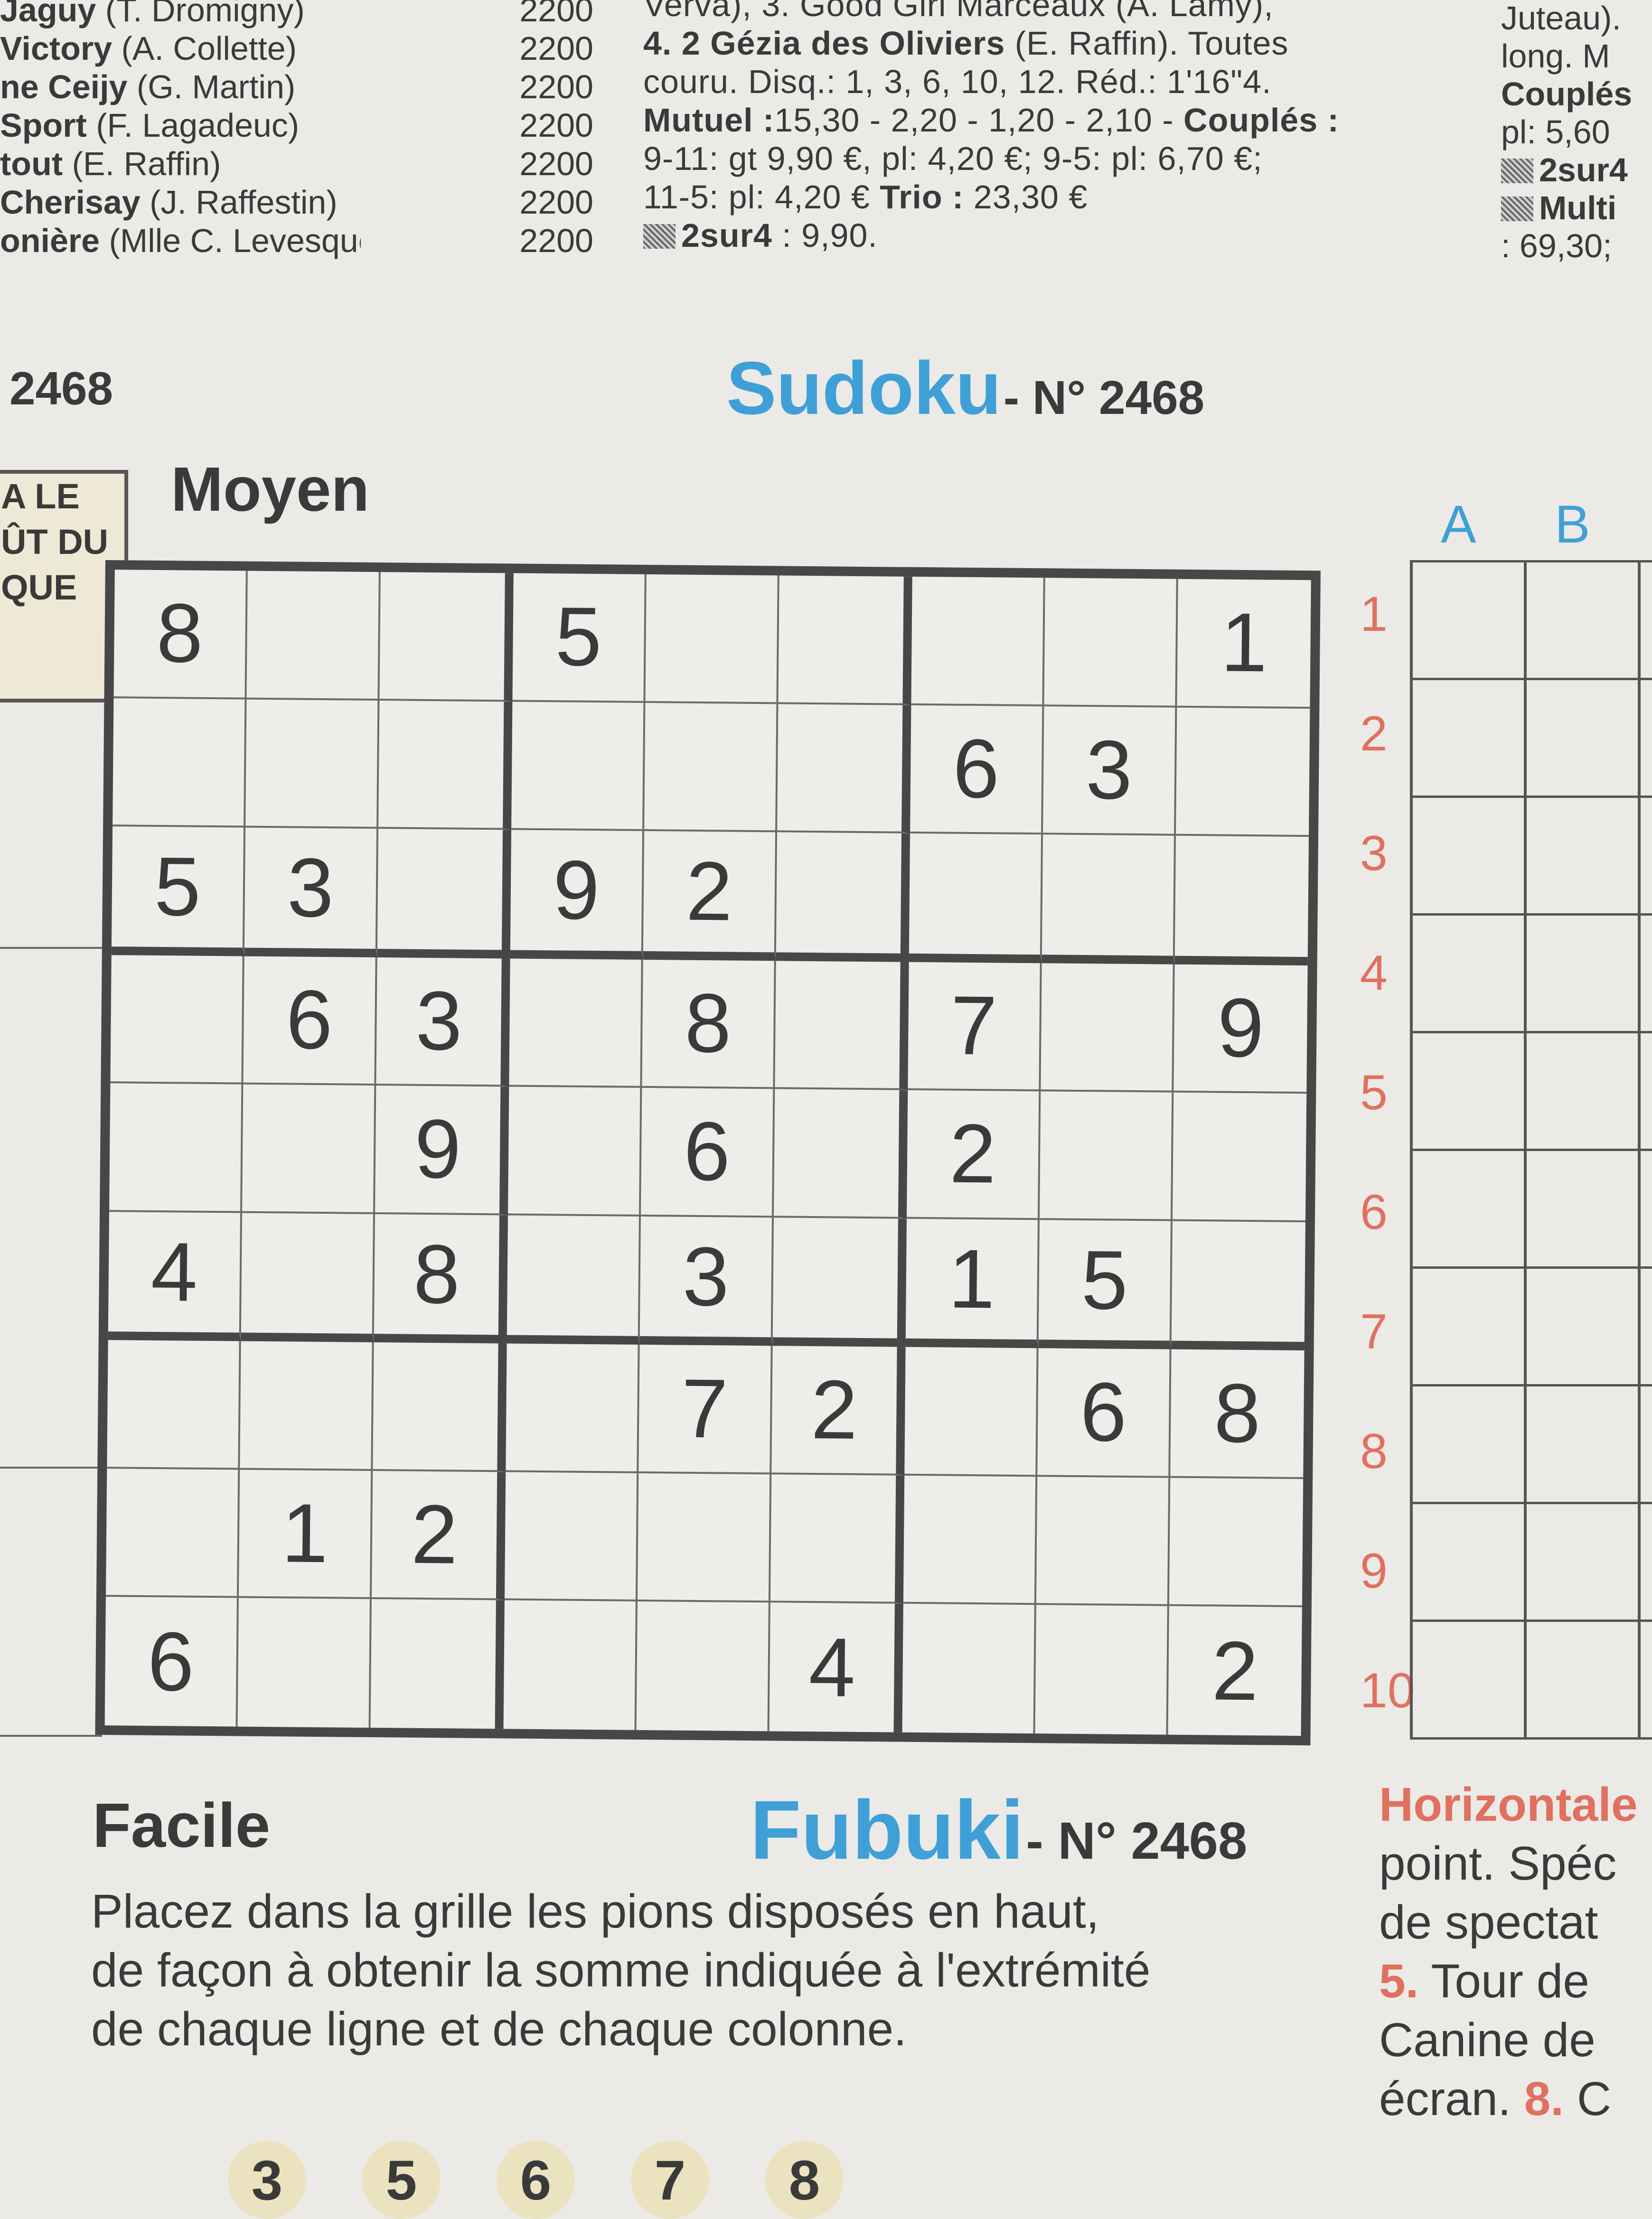 This screenshot has width=1652, height=2219. I want to click on sudoku-number: - N° 2468, so click(1104, 397).